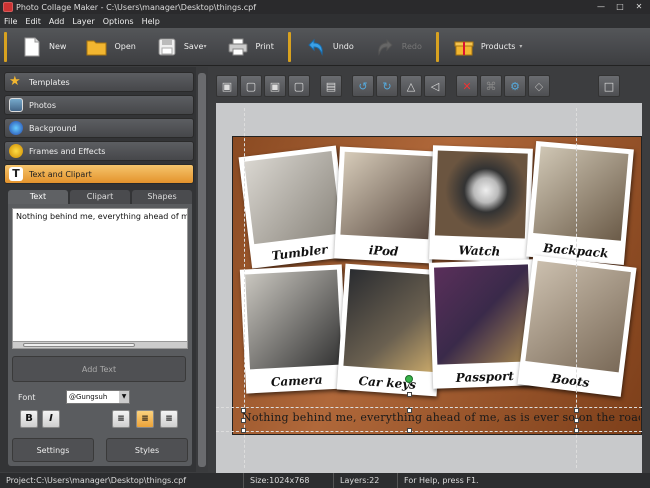 The width and height of the screenshot is (650, 488). Describe the element at coordinates (43, 47) in the screenshot. I see `new-button: New` at that location.